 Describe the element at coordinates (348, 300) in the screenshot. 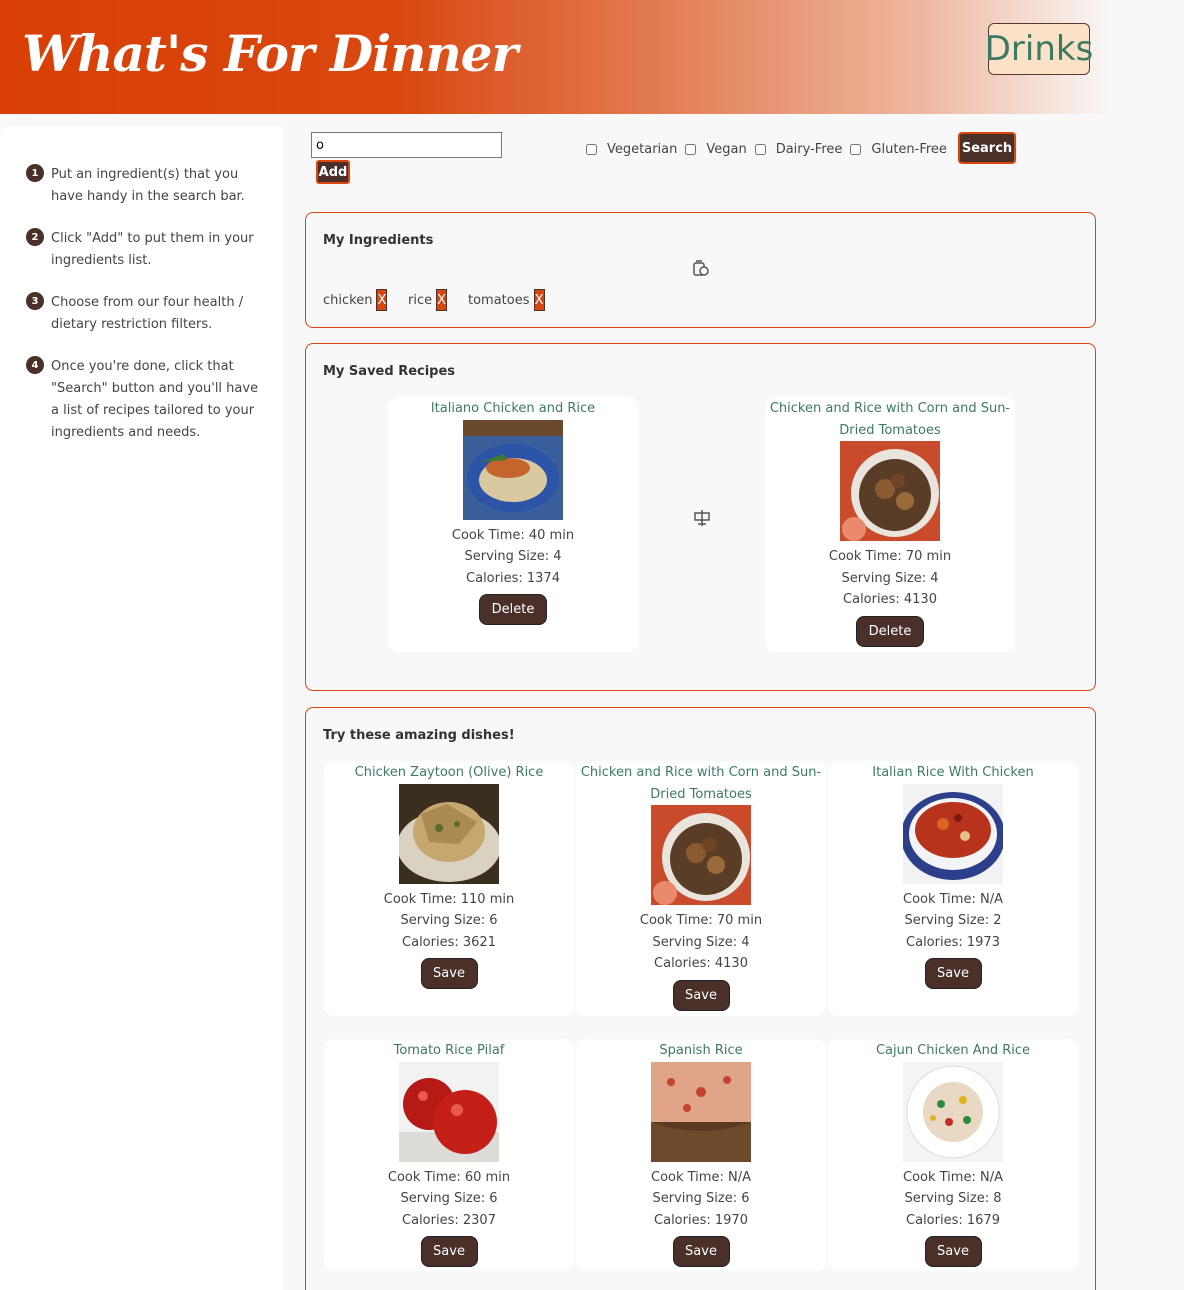

I see `ingredient-name: chicken` at that location.